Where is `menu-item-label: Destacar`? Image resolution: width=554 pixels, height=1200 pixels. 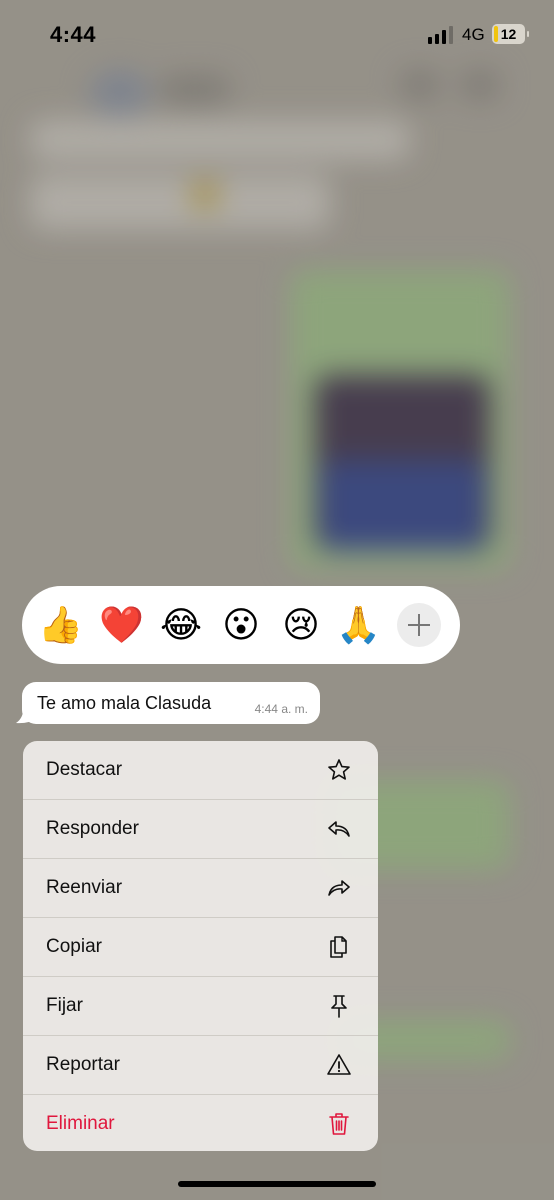 menu-item-label: Destacar is located at coordinates (84, 769).